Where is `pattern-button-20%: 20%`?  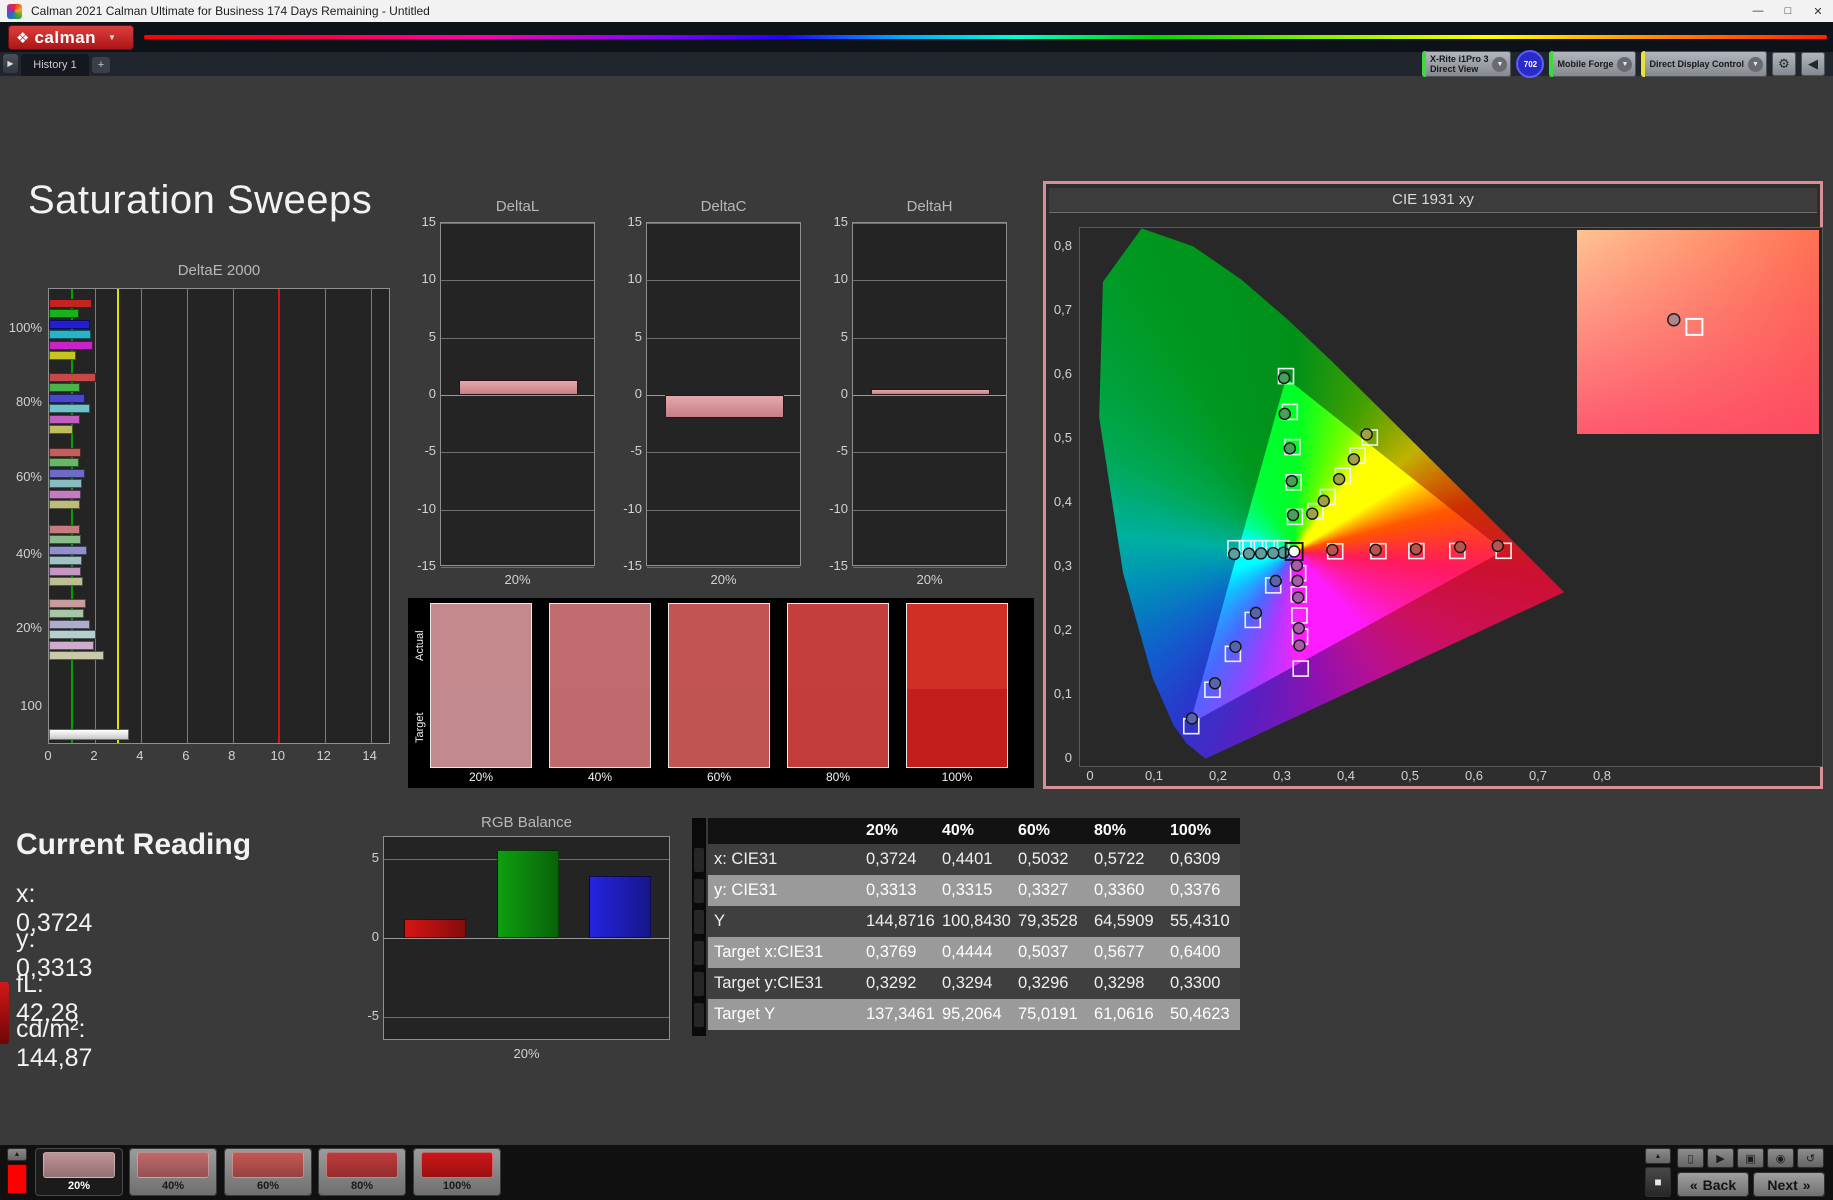
pattern-button-20%: 20% is located at coordinates (79, 1172).